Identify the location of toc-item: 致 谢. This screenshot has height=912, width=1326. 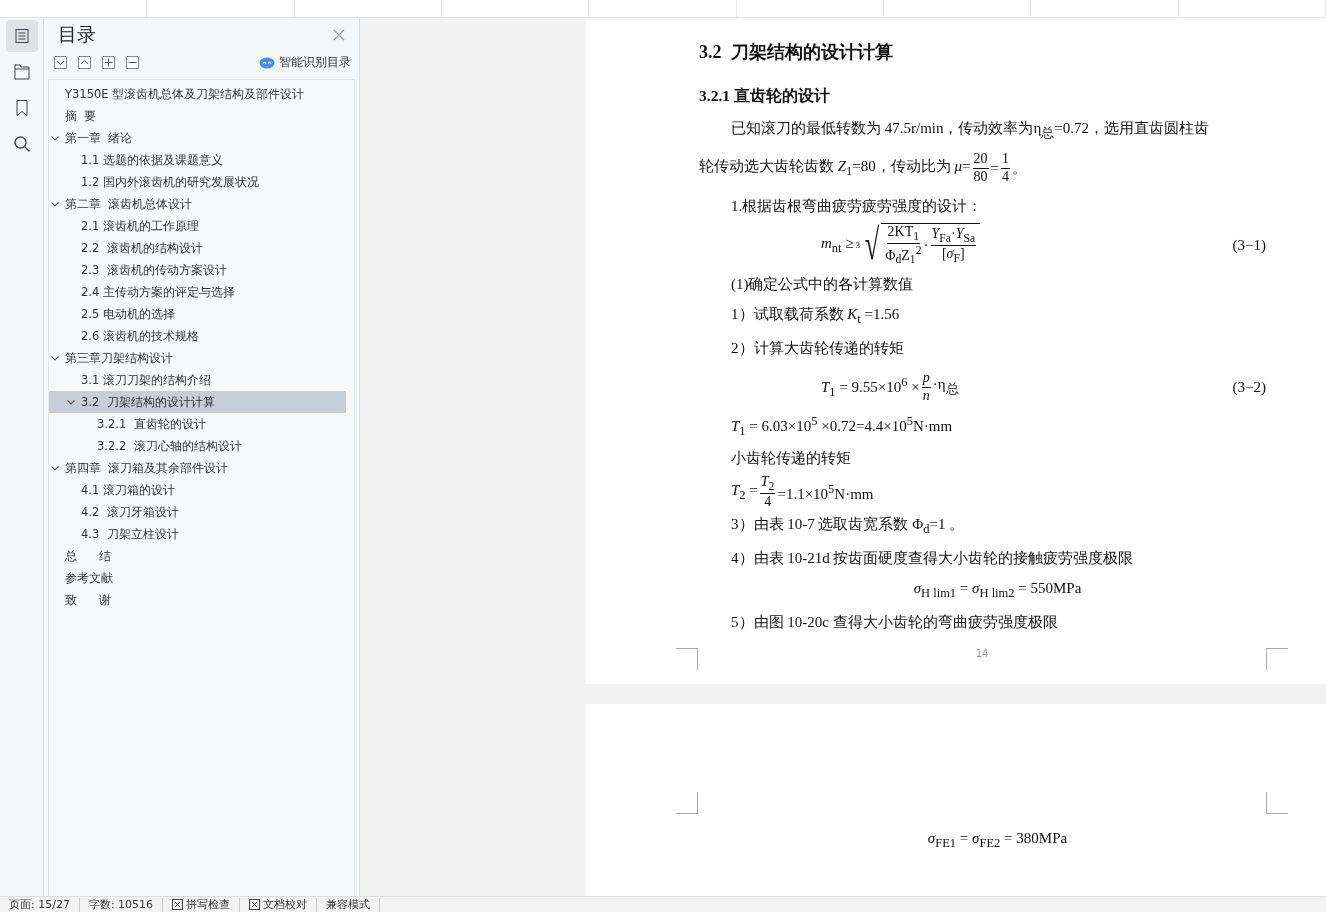
(197, 600).